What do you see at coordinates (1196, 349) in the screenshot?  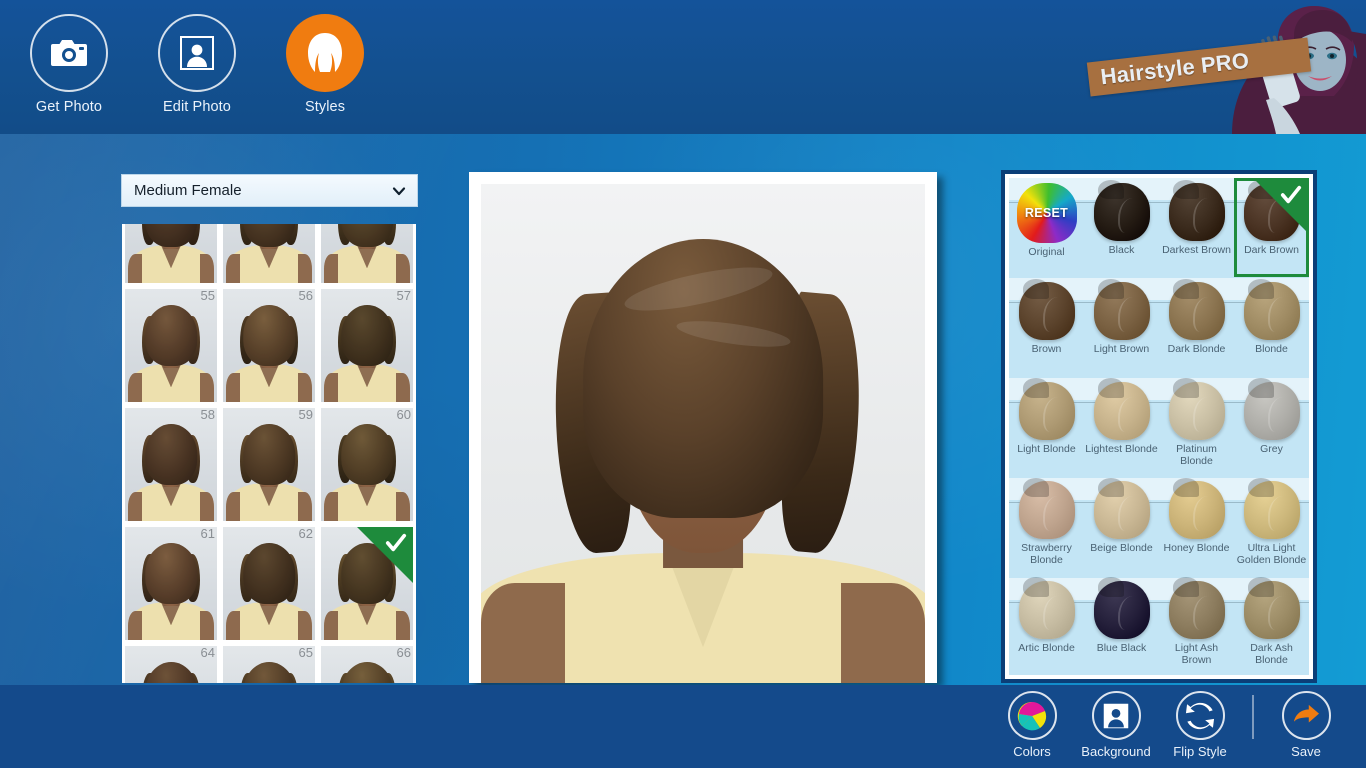 I see `hair-color-label: Dark Blonde` at bounding box center [1196, 349].